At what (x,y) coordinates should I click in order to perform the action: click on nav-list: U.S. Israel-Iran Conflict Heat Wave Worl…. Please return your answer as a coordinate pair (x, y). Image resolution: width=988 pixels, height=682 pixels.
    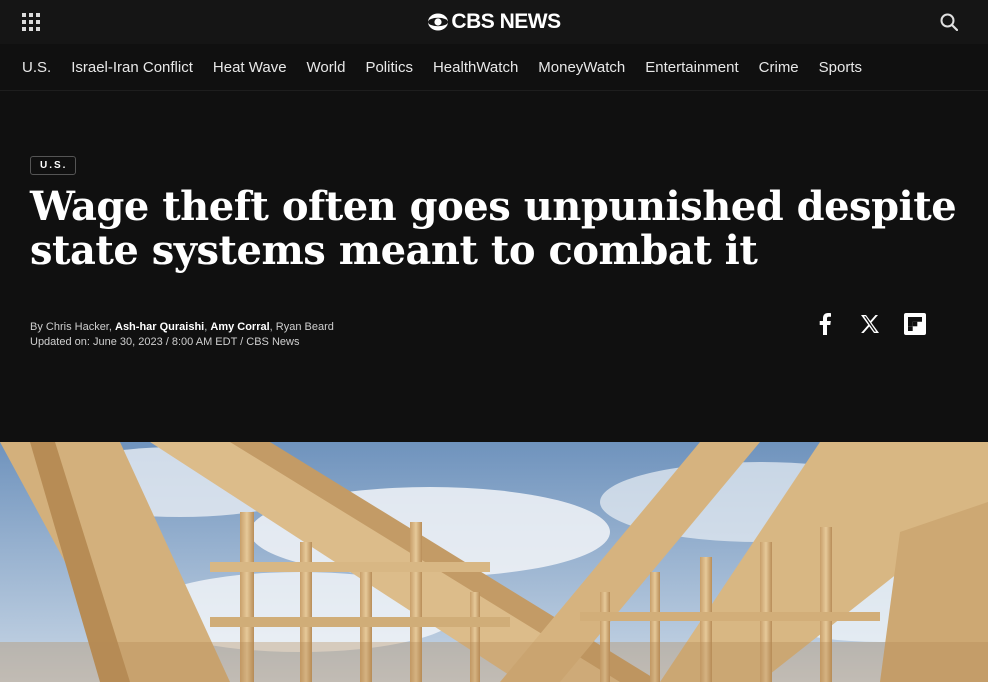
    Looking at the image, I should click on (494, 67).